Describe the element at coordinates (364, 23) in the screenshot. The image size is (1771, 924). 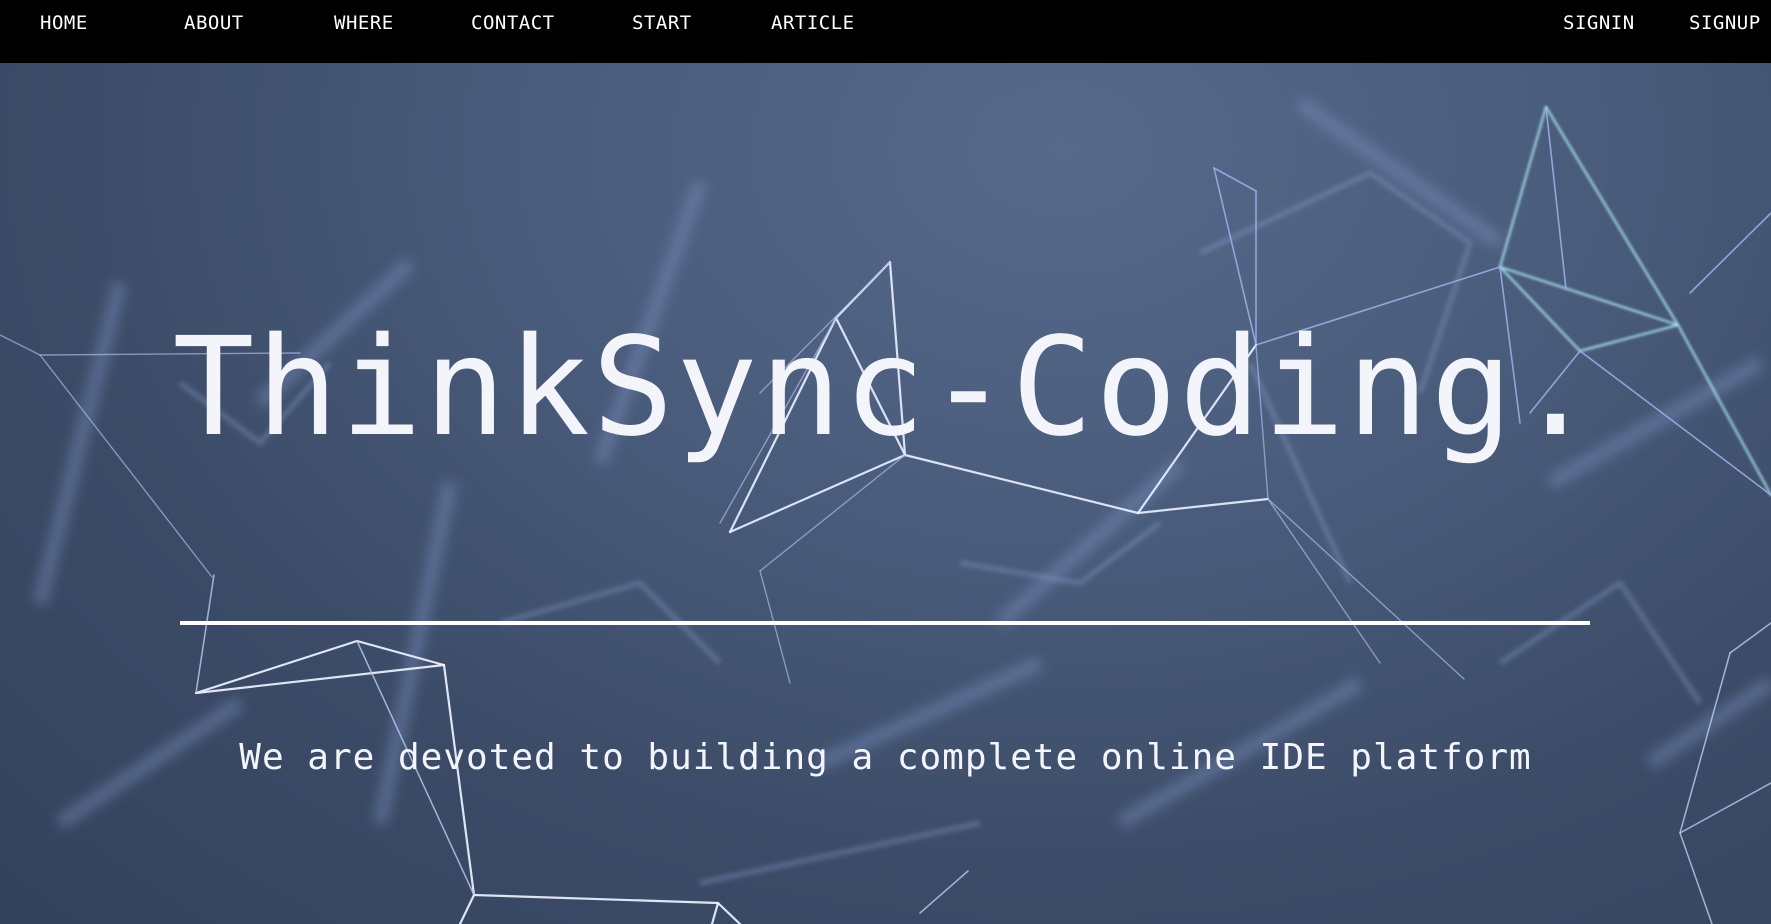
I see `nav-where-link: WHERE` at that location.